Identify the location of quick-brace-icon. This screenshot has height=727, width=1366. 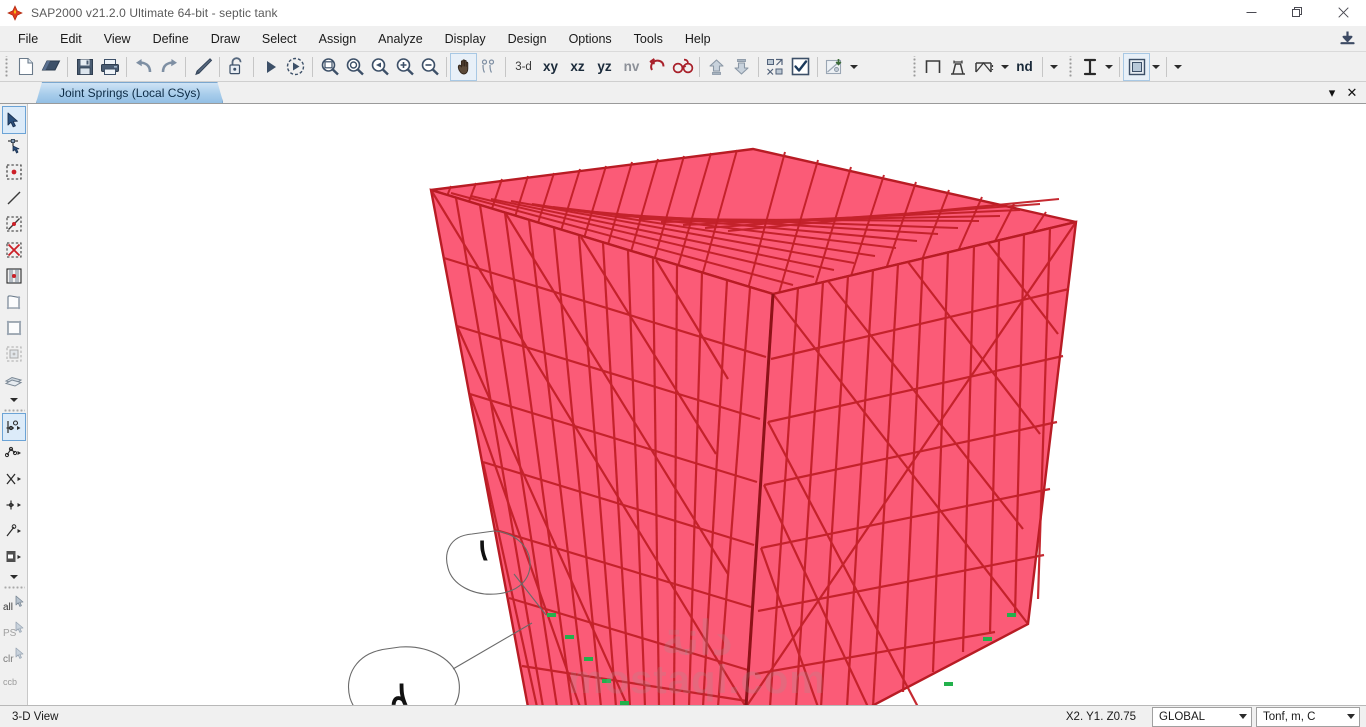
(14, 250).